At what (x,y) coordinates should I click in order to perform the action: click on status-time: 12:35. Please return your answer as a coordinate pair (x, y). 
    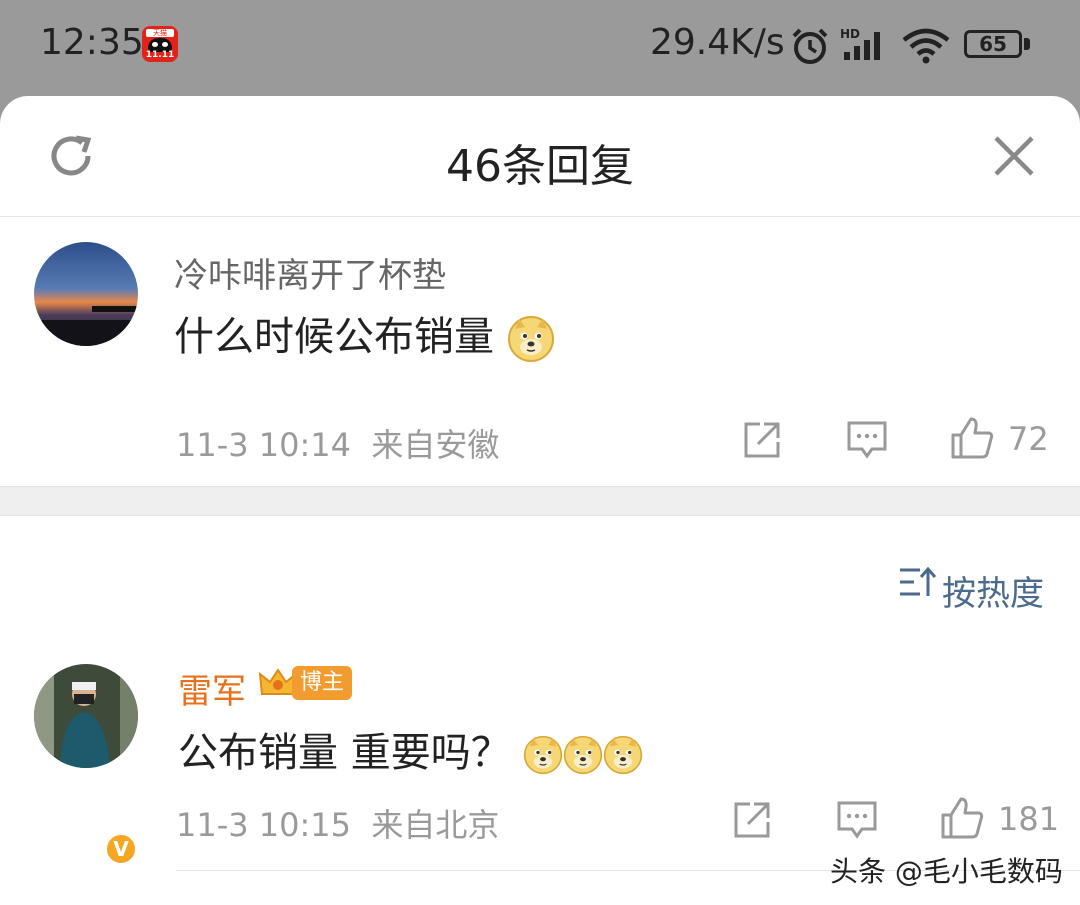
    Looking at the image, I should click on (92, 42).